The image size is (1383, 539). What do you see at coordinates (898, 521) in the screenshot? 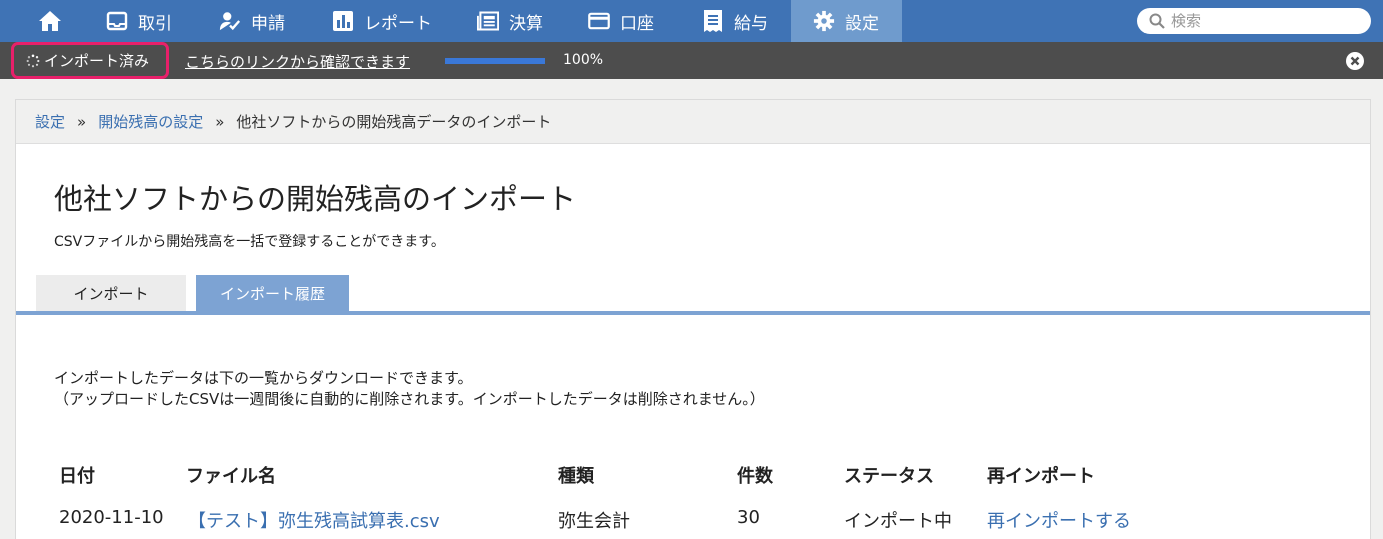
I see `cell-status: インポート中` at bounding box center [898, 521].